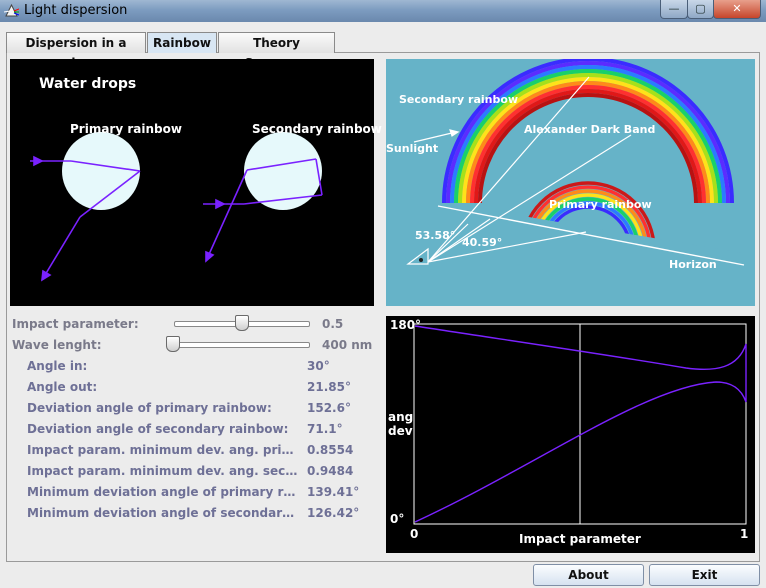 This screenshot has width=766, height=588. Describe the element at coordinates (406, 325) in the screenshot. I see `y-axis-top-label: 180°` at that location.